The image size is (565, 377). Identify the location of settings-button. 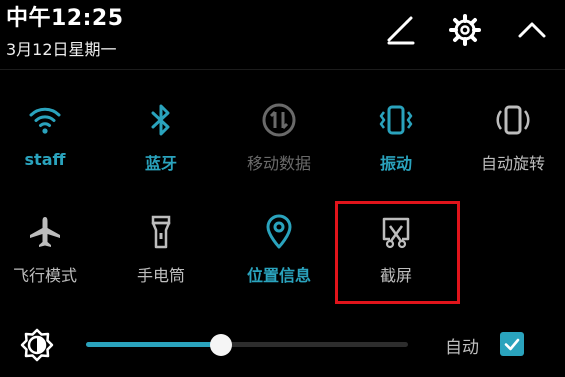
(465, 30).